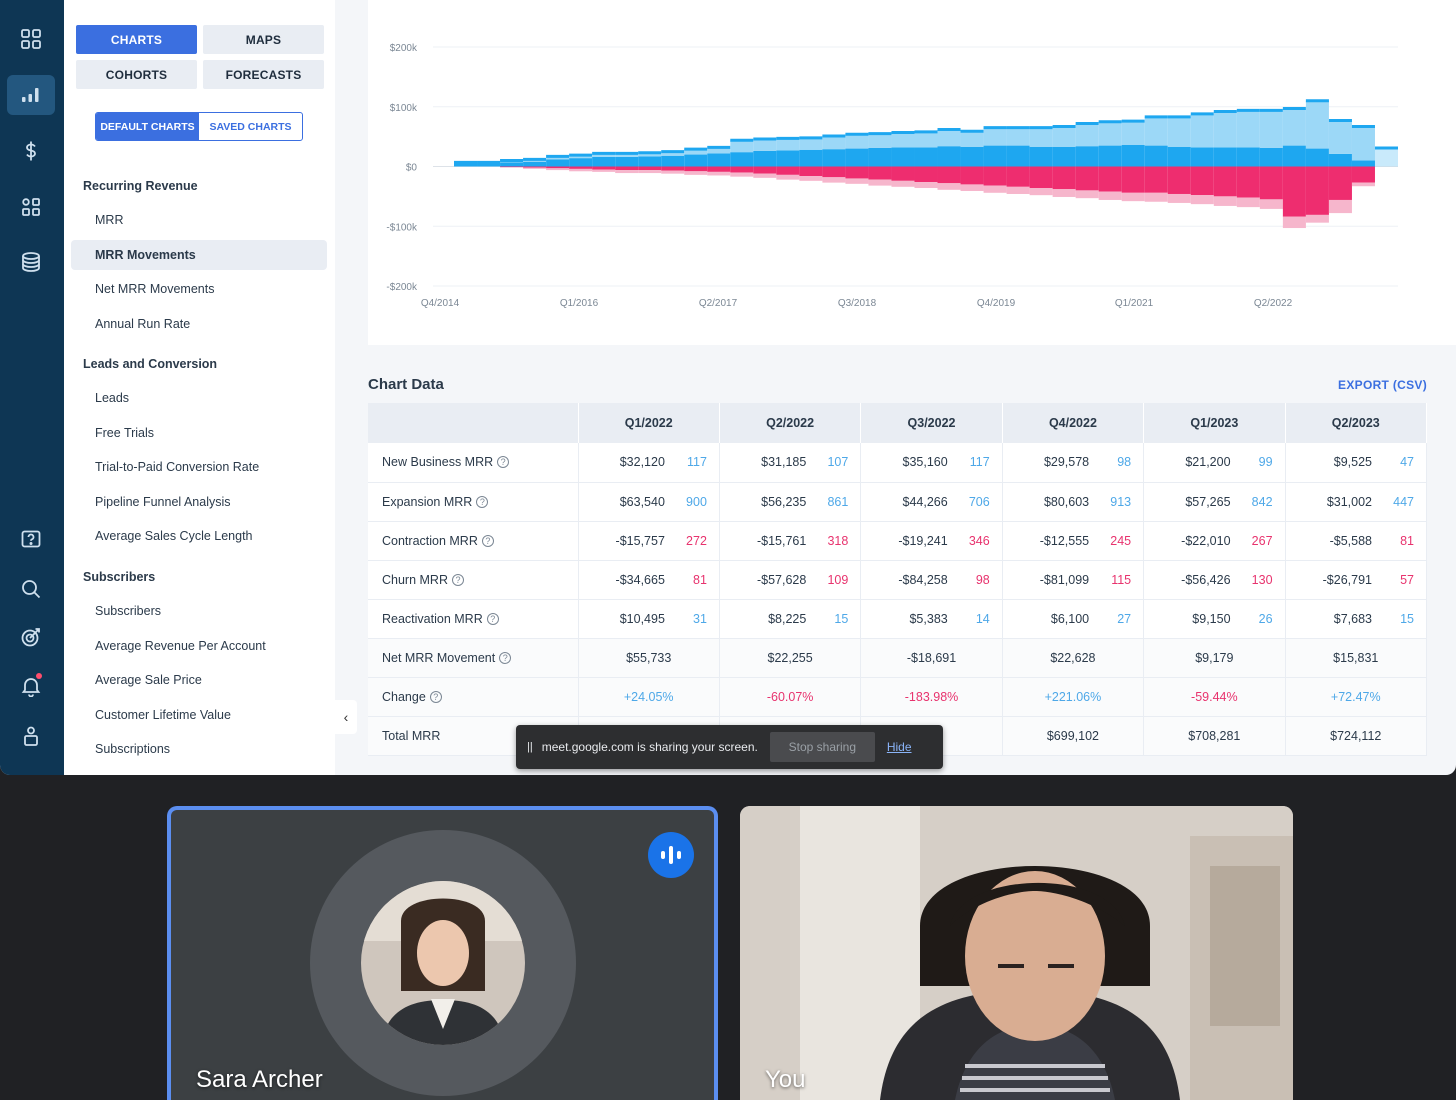 This screenshot has height=1100, width=1456. I want to click on tab-maps: MAPS, so click(263, 39).